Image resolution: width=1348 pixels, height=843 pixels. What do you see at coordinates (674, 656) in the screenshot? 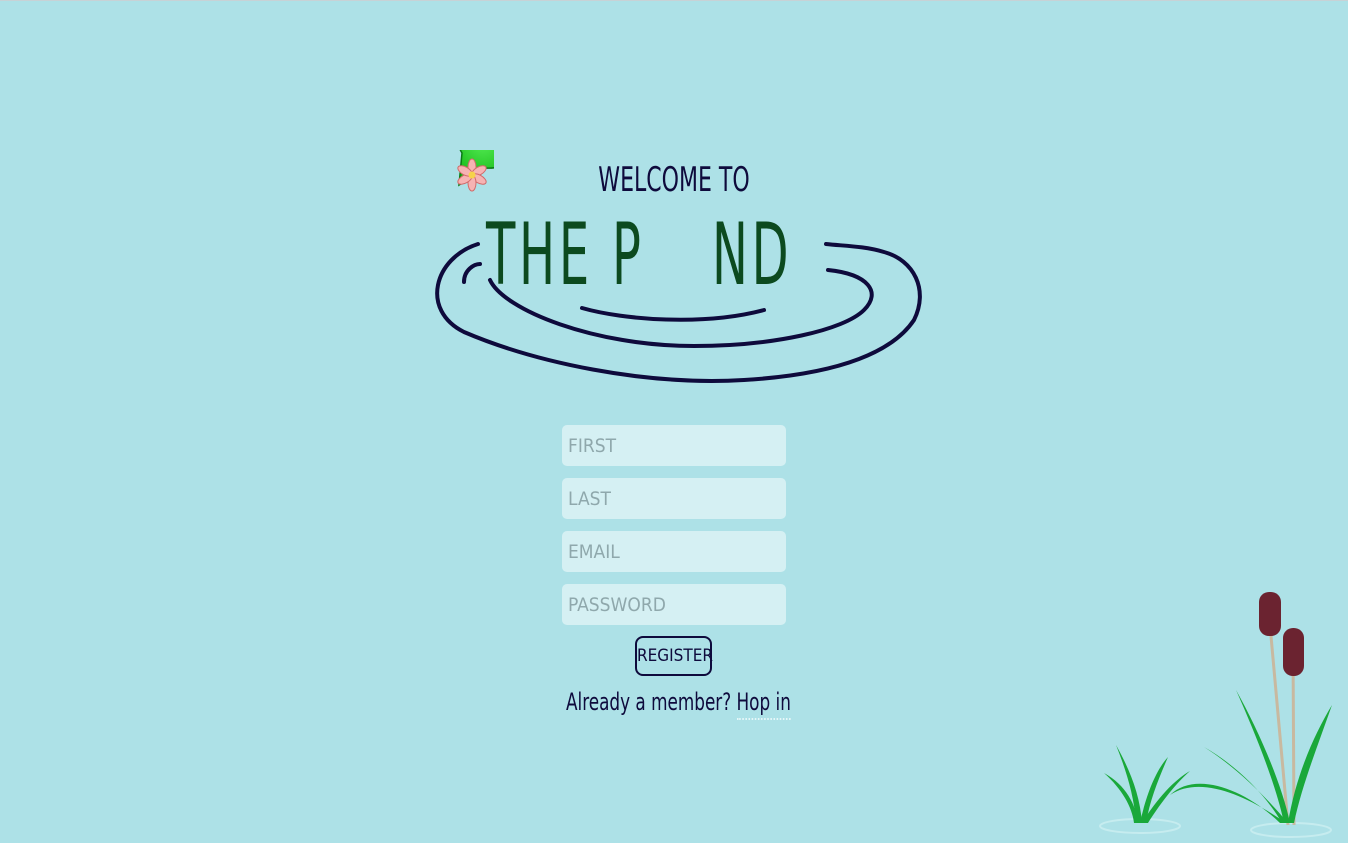
I see `register-button: REGISTER` at bounding box center [674, 656].